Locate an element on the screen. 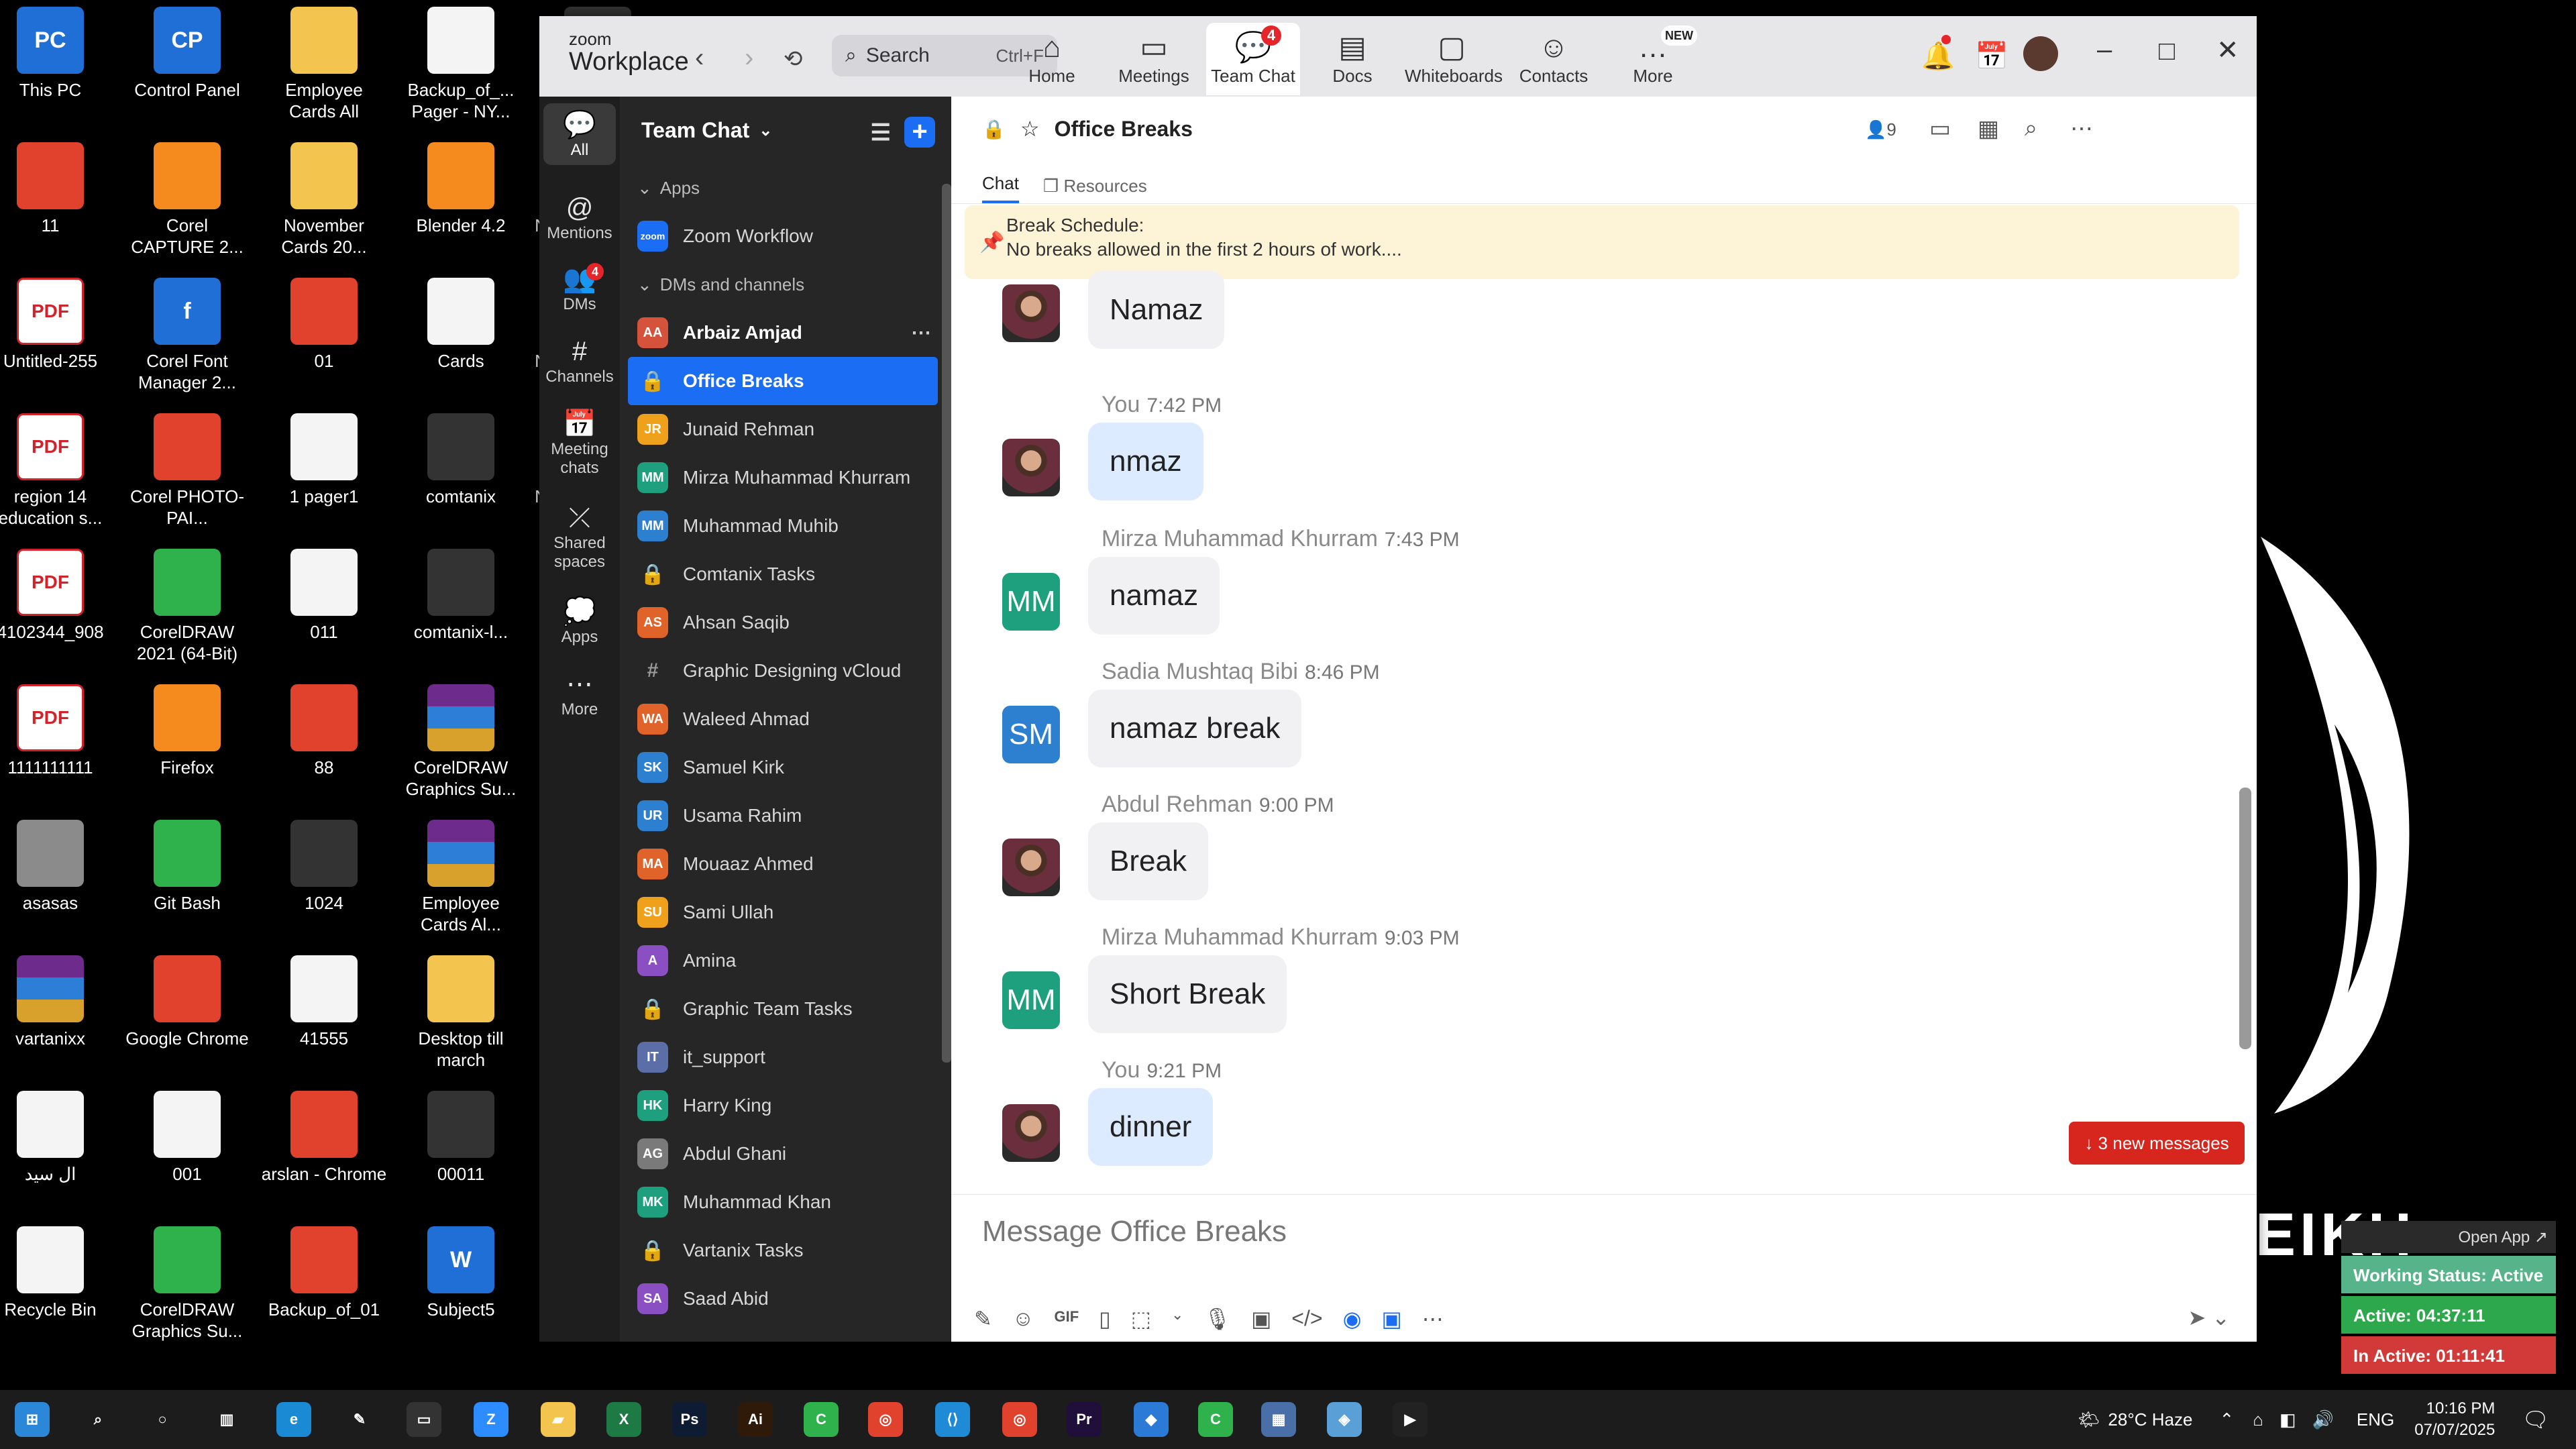 Image resolution: width=2576 pixels, height=1449 pixels. desktop-icon: 1 pager1 is located at coordinates (324, 460).